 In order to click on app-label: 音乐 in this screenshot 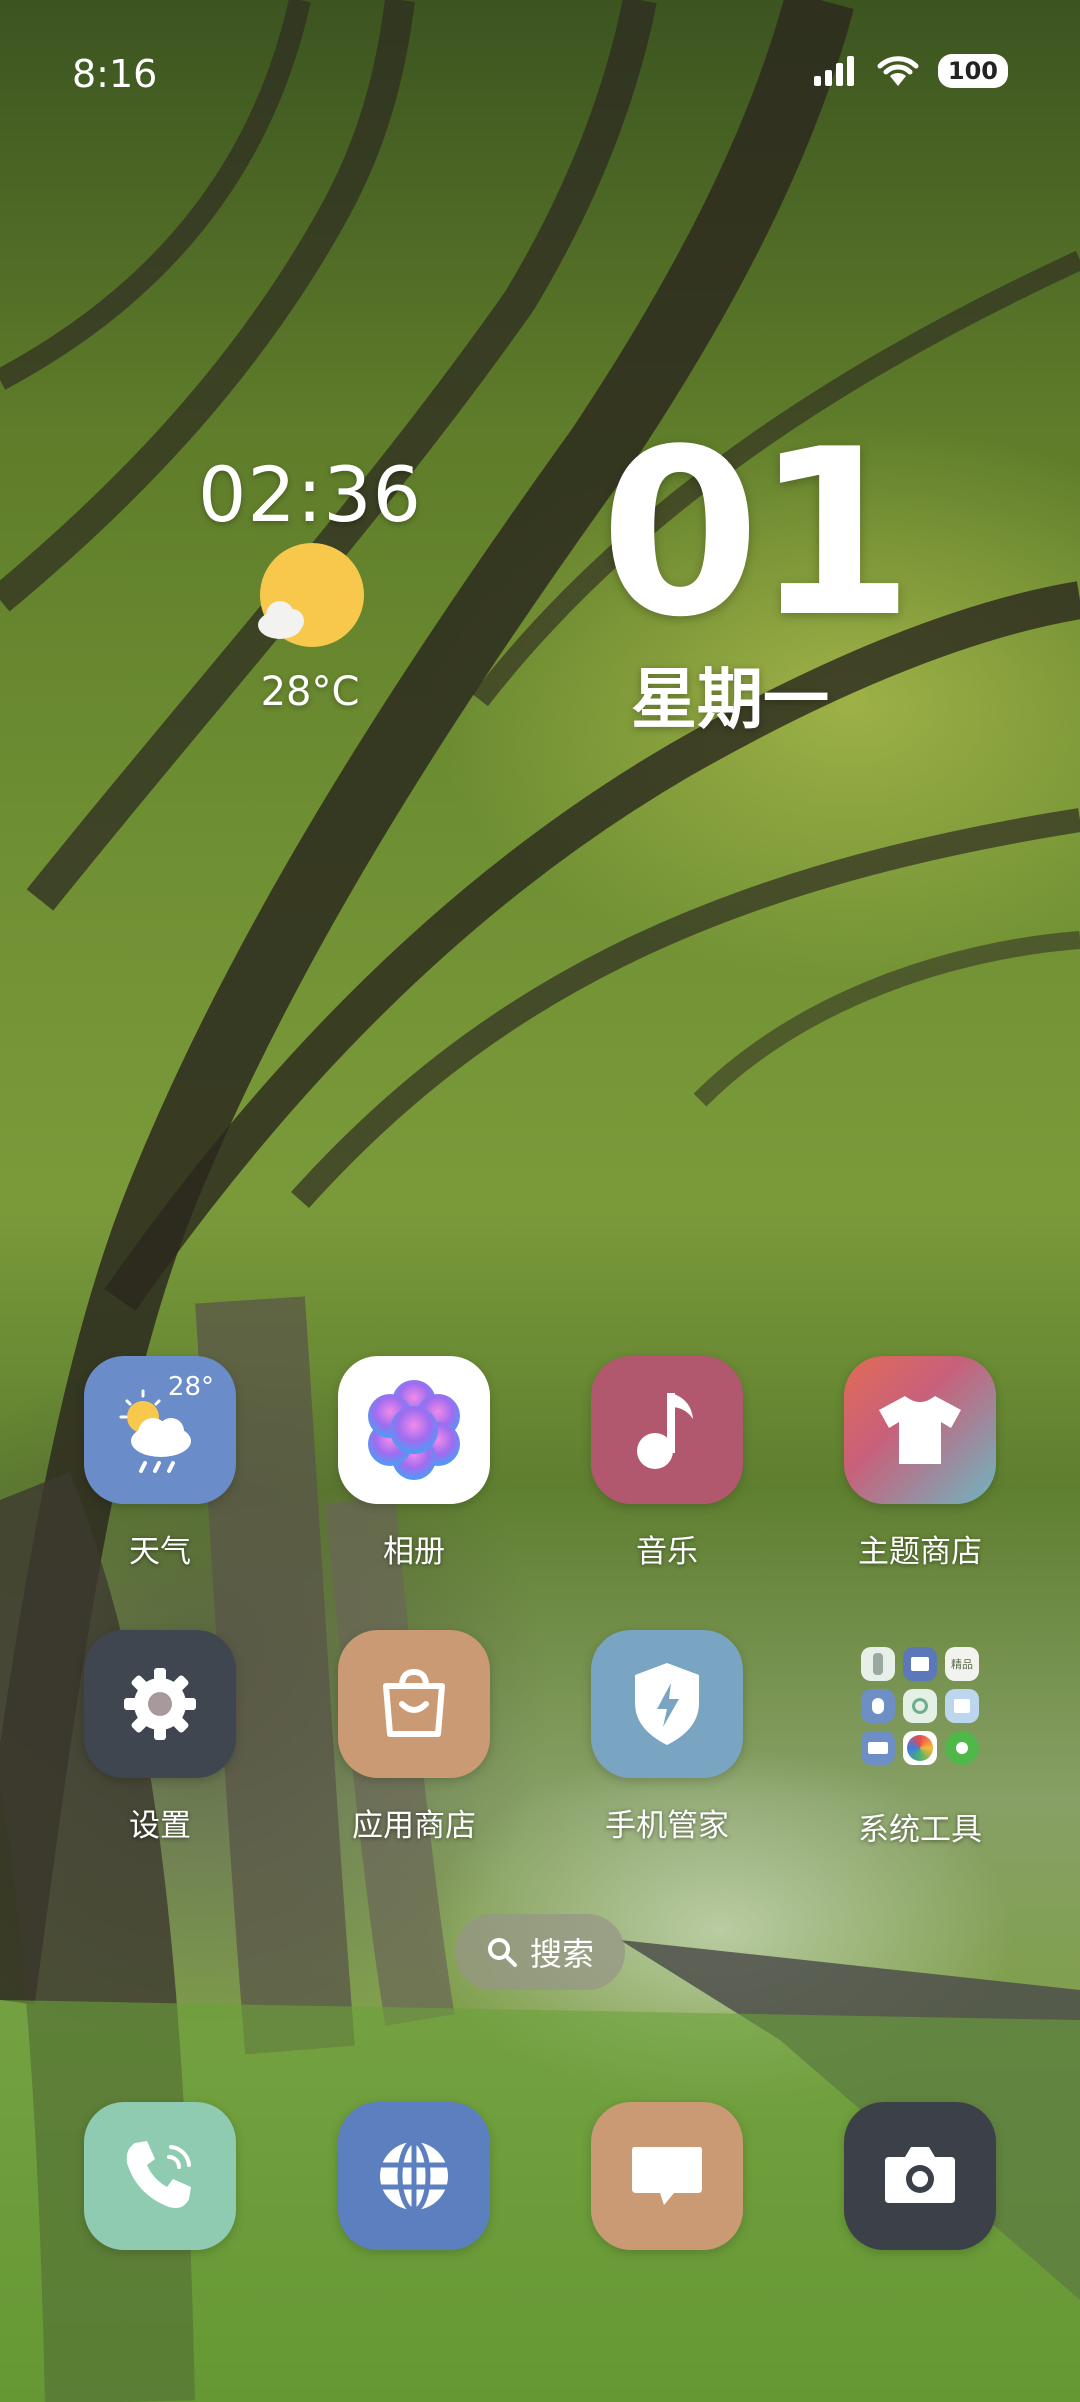, I will do `click(667, 1552)`.